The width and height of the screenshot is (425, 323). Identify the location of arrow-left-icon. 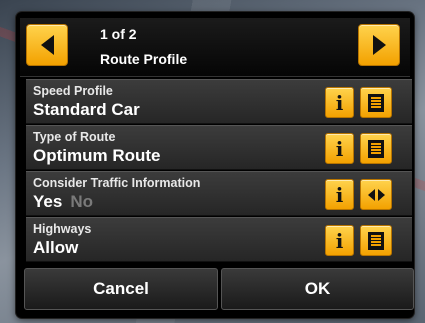
(47, 45).